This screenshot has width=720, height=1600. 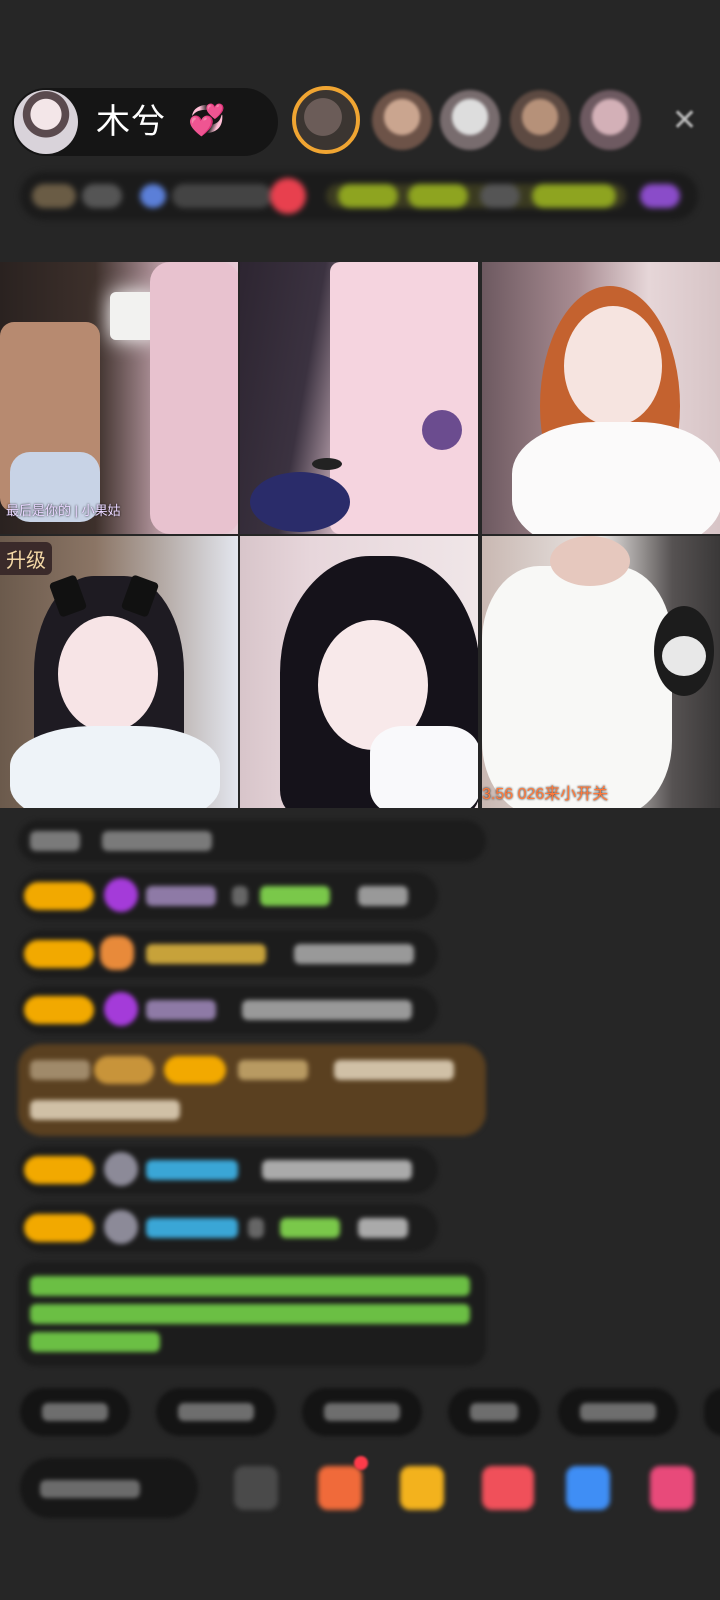 I want to click on lucky-bag-icon, so click(x=422, y=1488).